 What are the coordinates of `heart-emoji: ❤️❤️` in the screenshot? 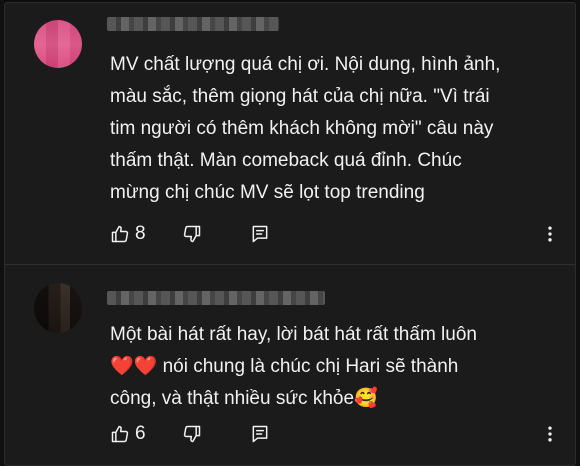 It's located at (134, 366).